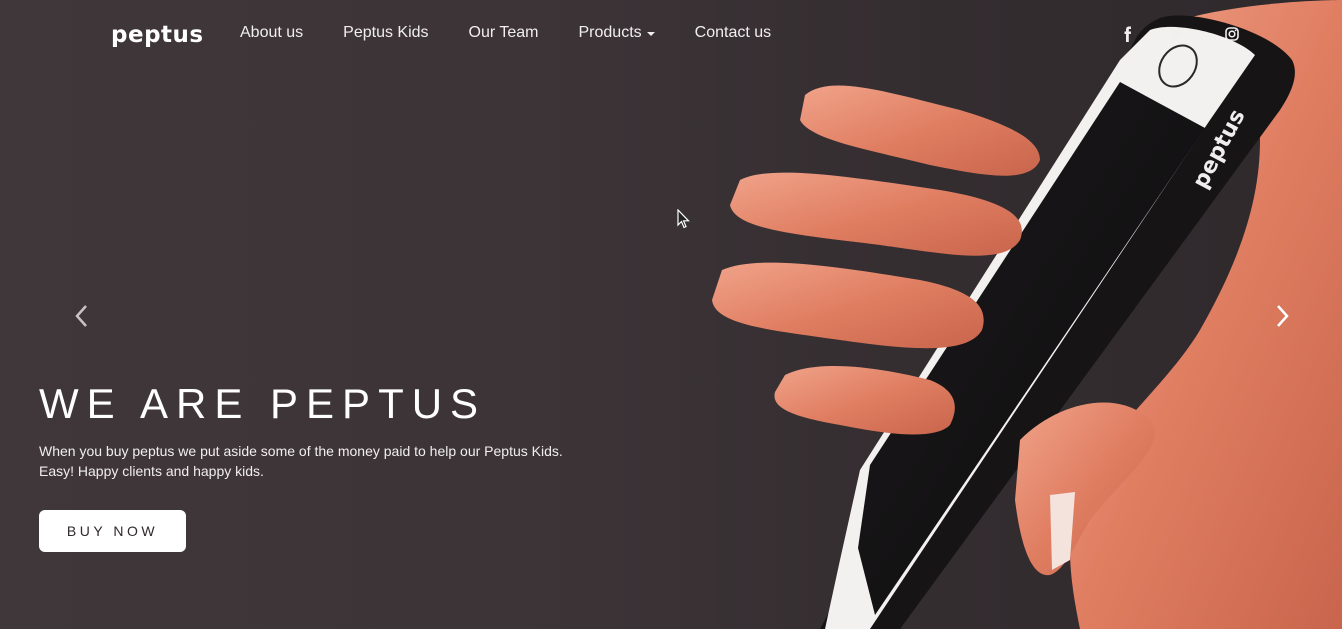 Image resolution: width=1342 pixels, height=629 pixels. What do you see at coordinates (263, 403) in the screenshot?
I see `hero-headline: WE ARE PEPTUS` at bounding box center [263, 403].